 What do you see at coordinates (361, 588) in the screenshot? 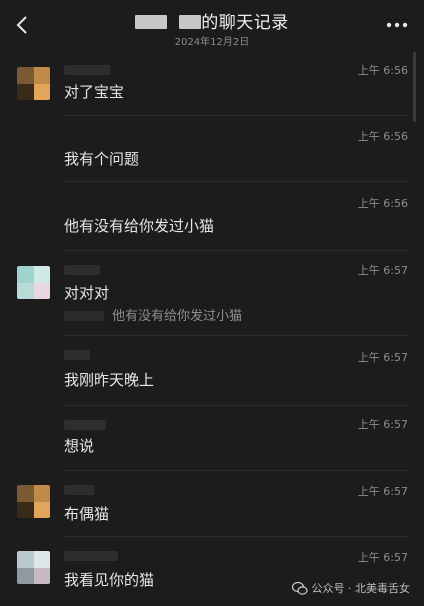
I see `watermark-text: 公众号 · 北美毒舌女` at bounding box center [361, 588].